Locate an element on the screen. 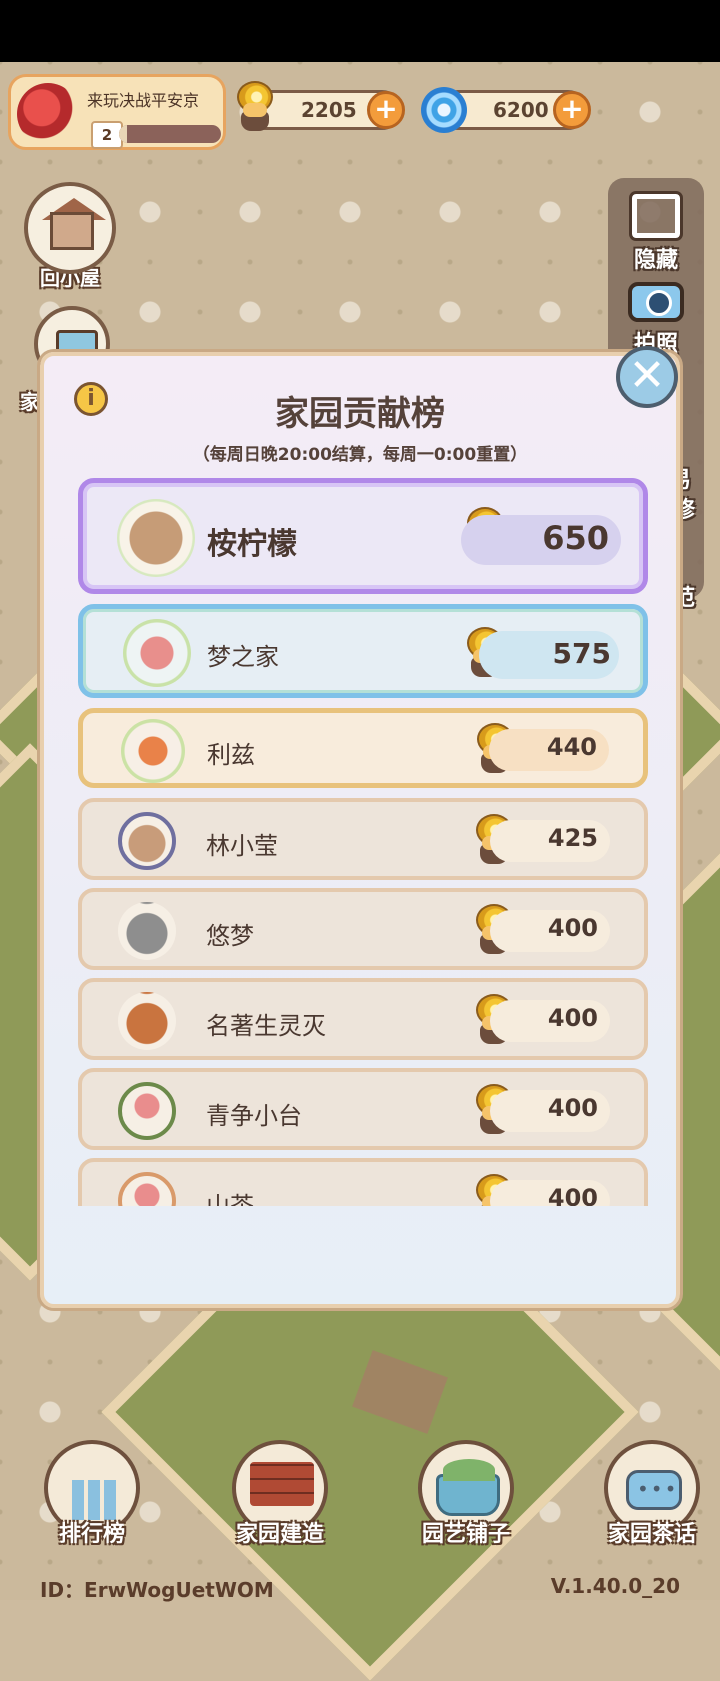 The width and height of the screenshot is (720, 1681). gift-label: 家 is located at coordinates (30, 402).